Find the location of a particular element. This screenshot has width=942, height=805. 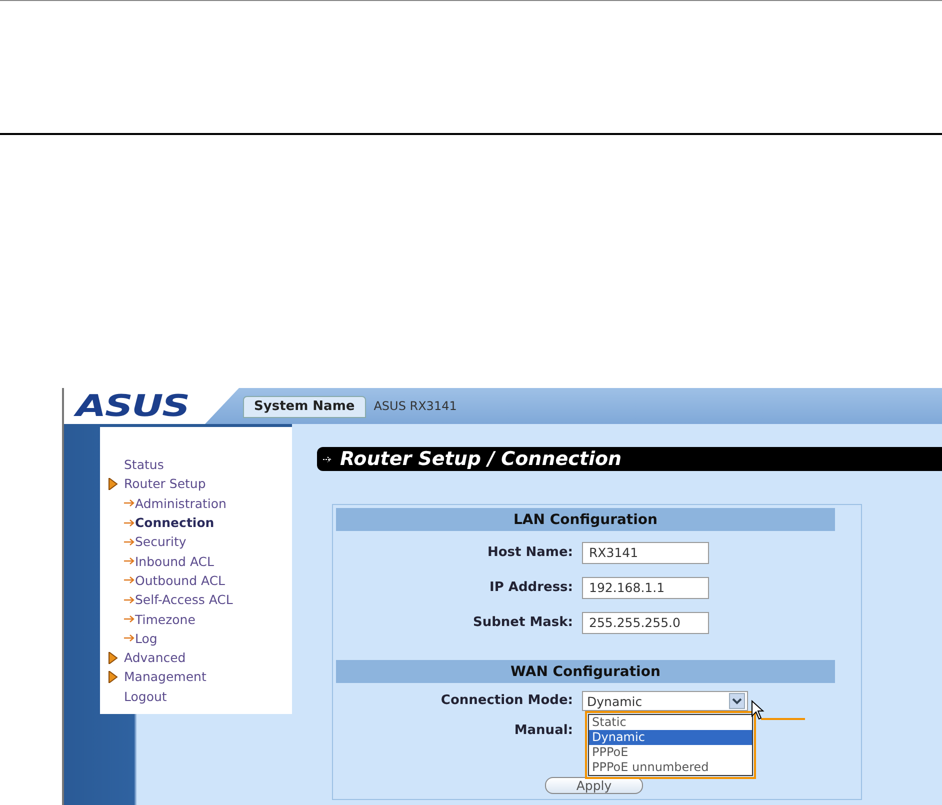

apply-button: Apply is located at coordinates (594, 785).